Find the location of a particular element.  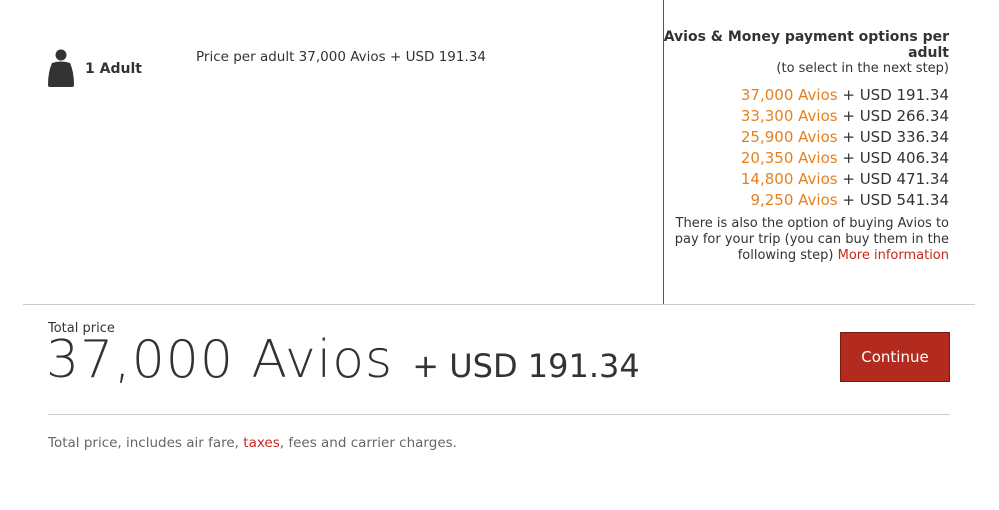

option-money: + USD 541.34 is located at coordinates (895, 200).